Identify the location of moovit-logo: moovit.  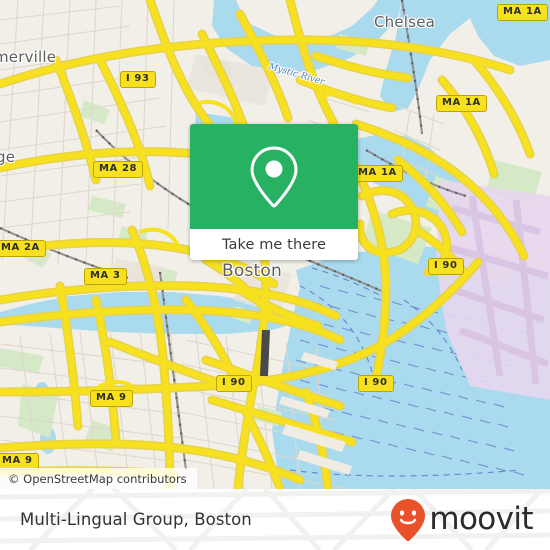
(462, 519).